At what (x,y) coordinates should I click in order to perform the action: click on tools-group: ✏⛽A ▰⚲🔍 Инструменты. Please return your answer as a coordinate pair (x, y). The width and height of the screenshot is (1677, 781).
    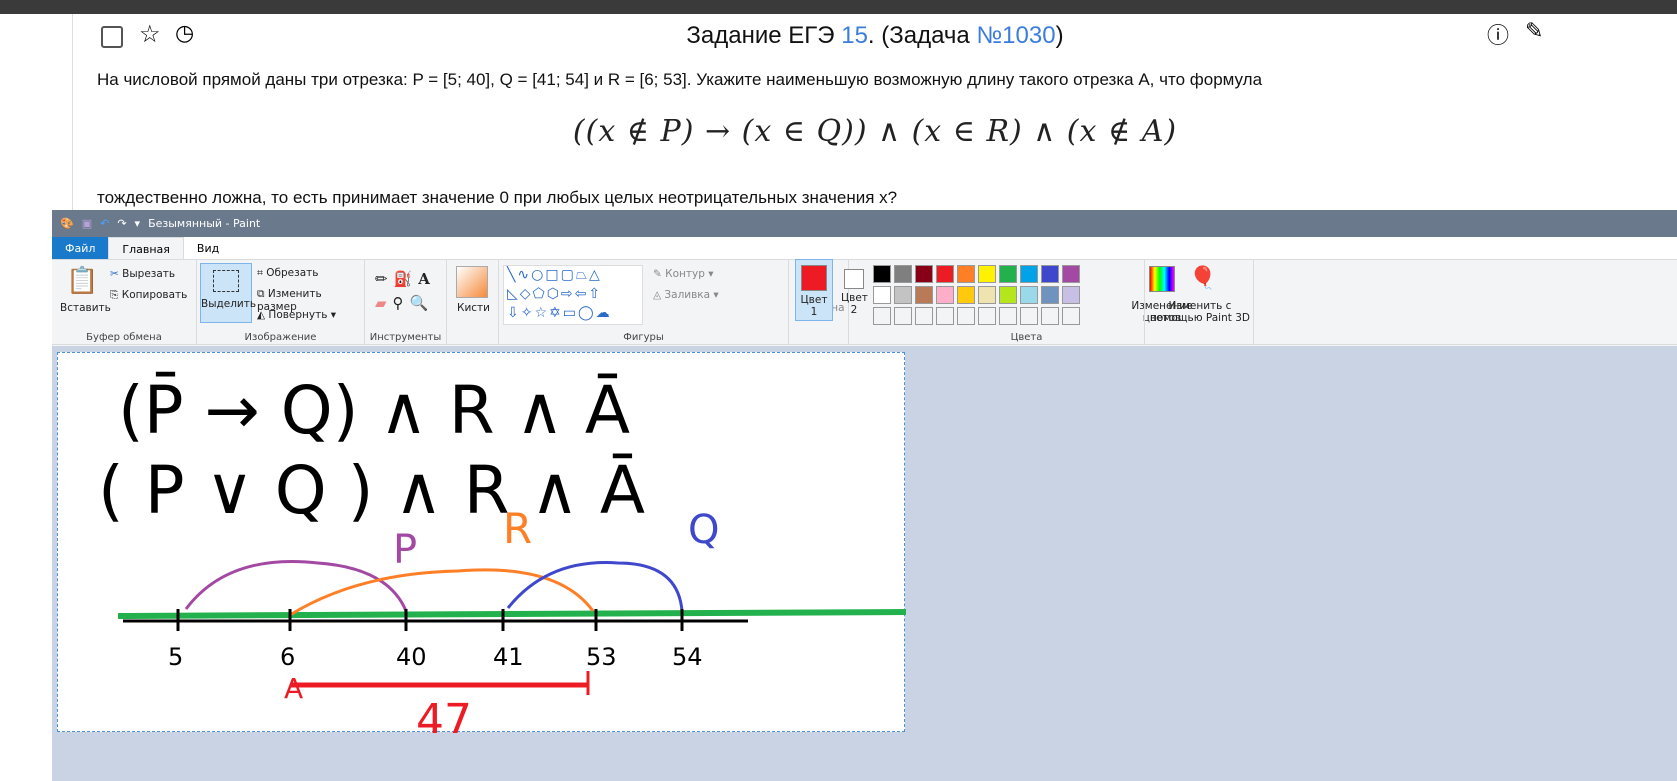
    Looking at the image, I should click on (406, 302).